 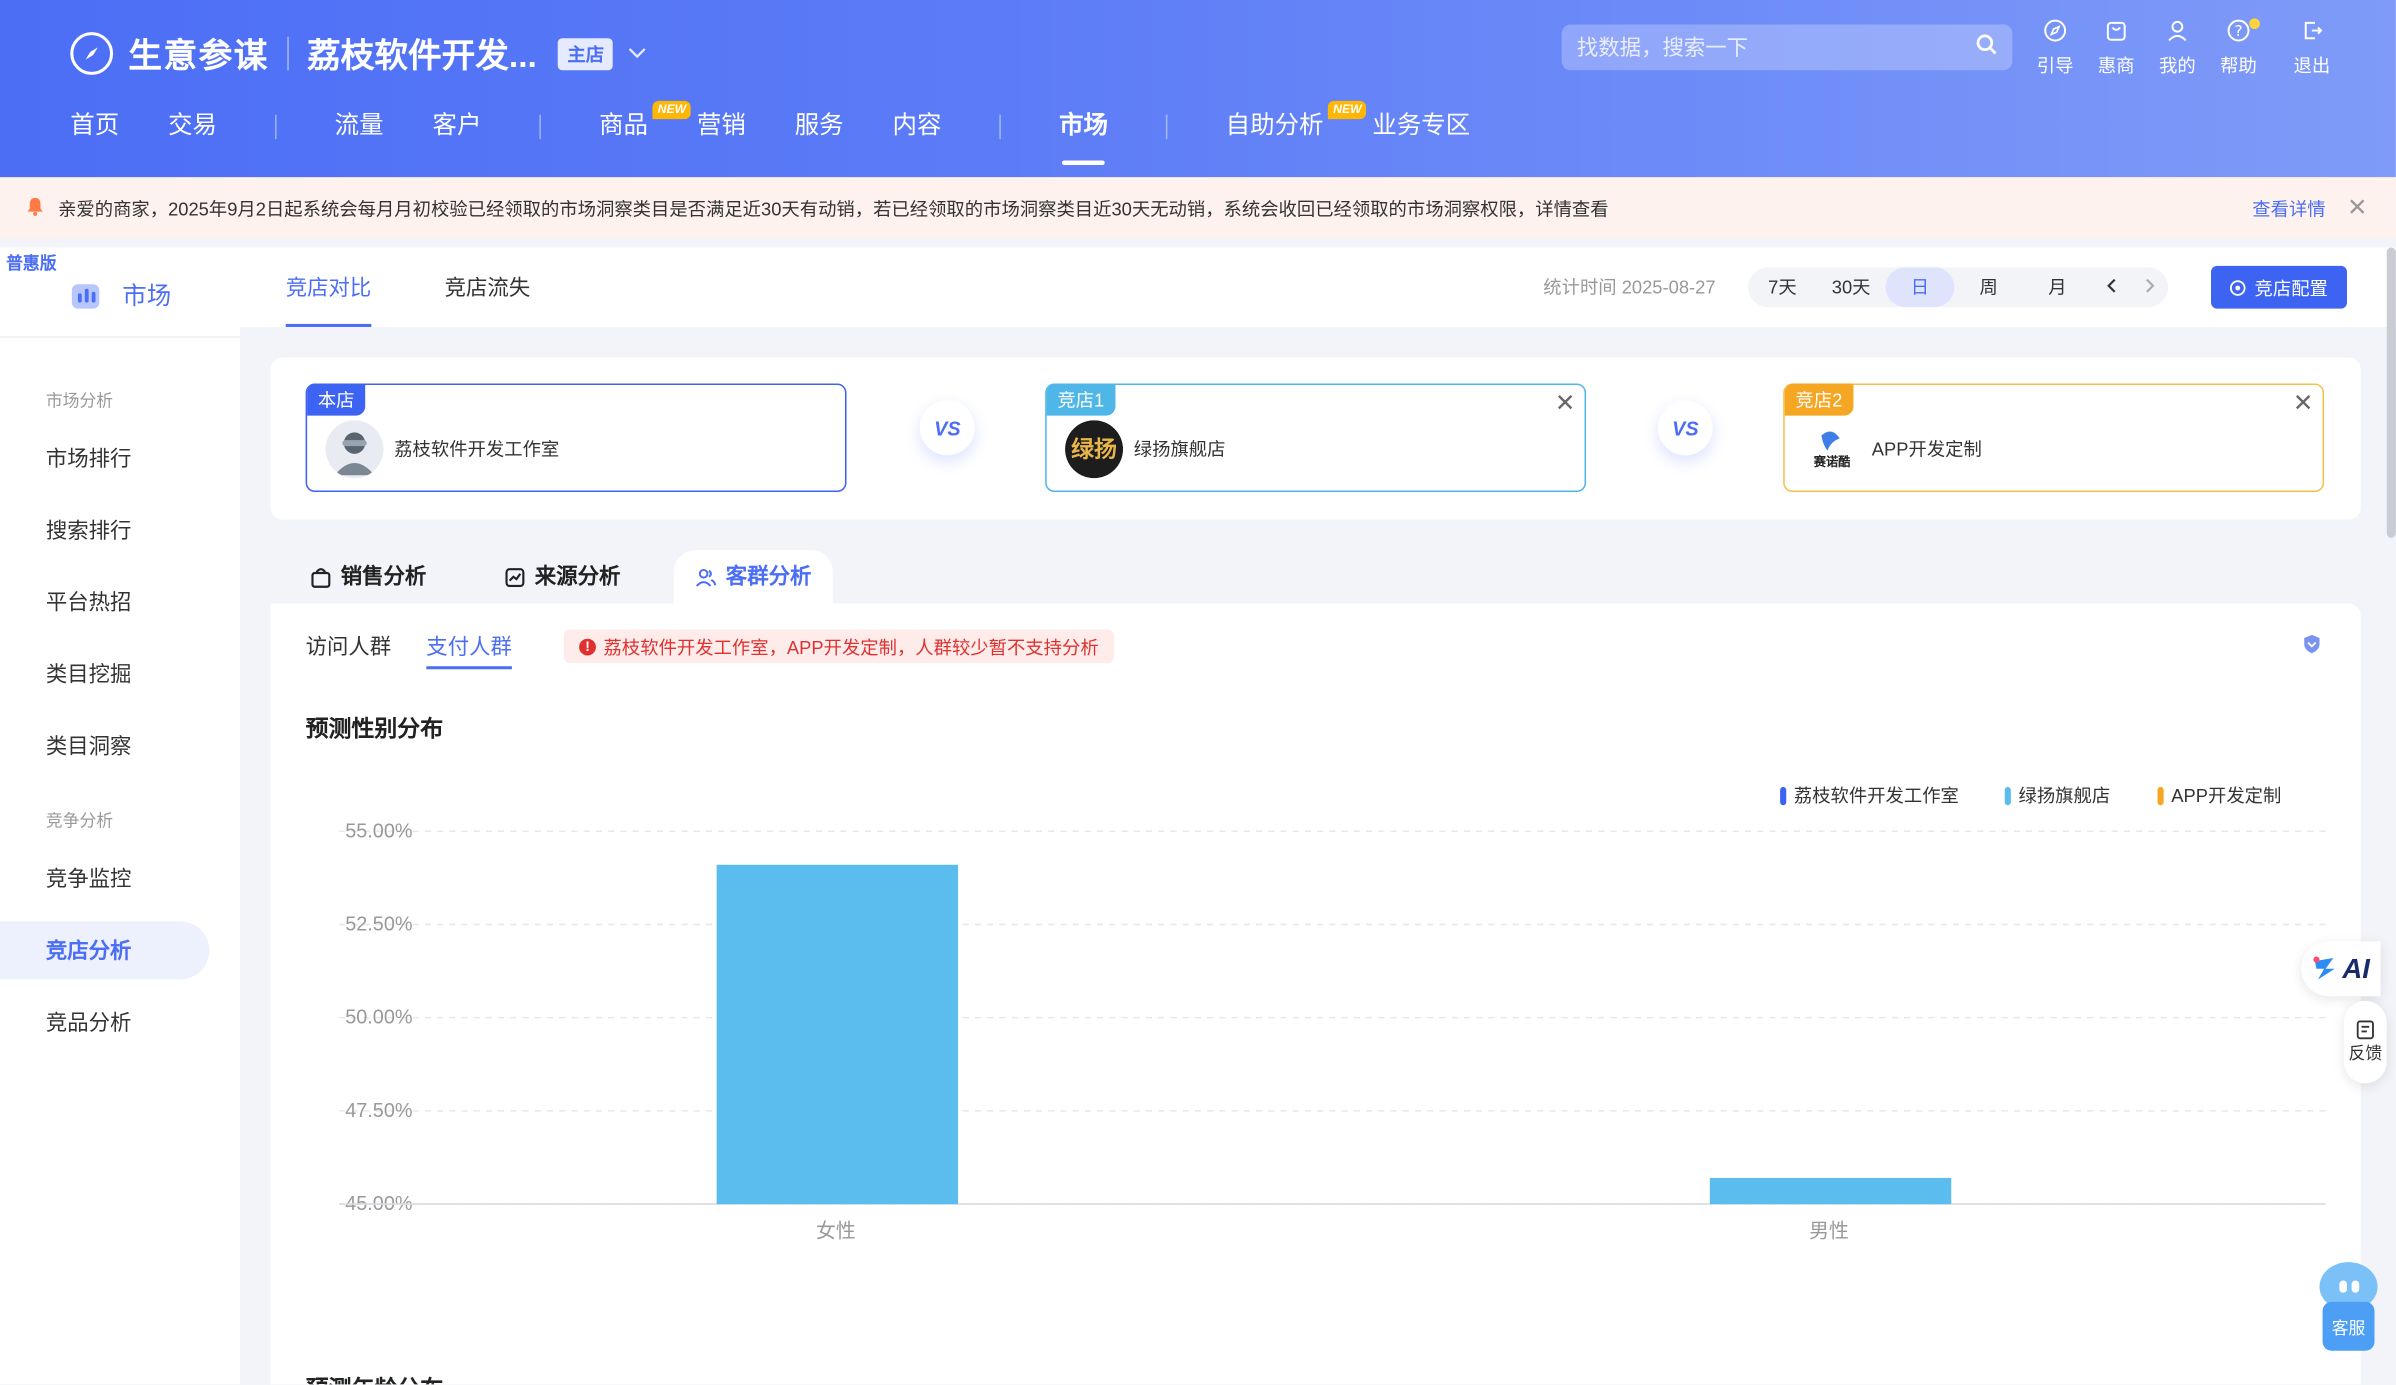 I want to click on ai-label: AI, so click(x=2356, y=968).